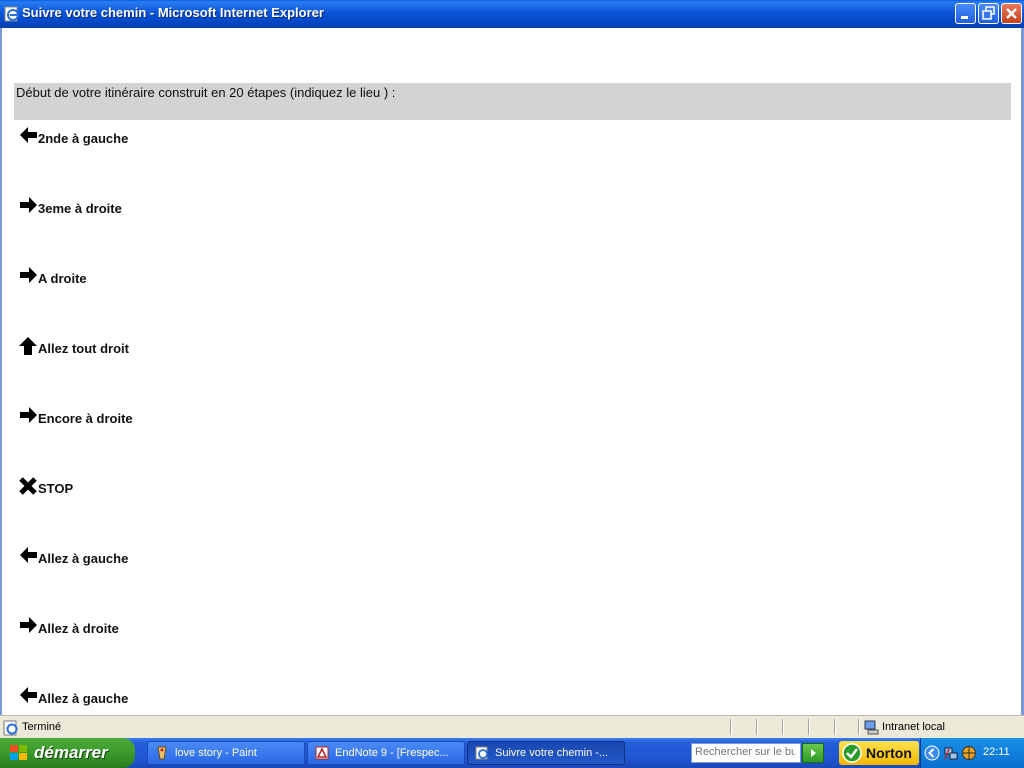  What do you see at coordinates (80, 208) in the screenshot?
I see `step-label: 3eme à droite` at bounding box center [80, 208].